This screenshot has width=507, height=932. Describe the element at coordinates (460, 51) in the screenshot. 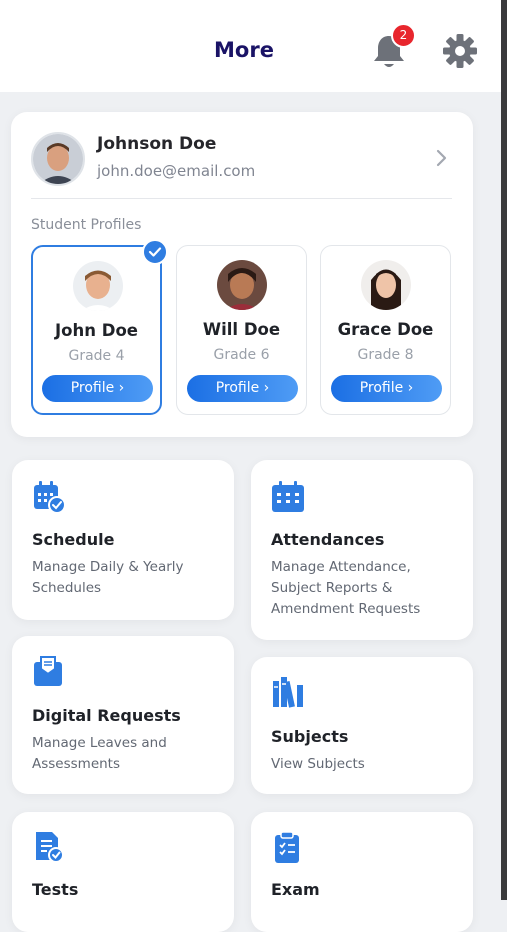

I see `gear-icon` at that location.